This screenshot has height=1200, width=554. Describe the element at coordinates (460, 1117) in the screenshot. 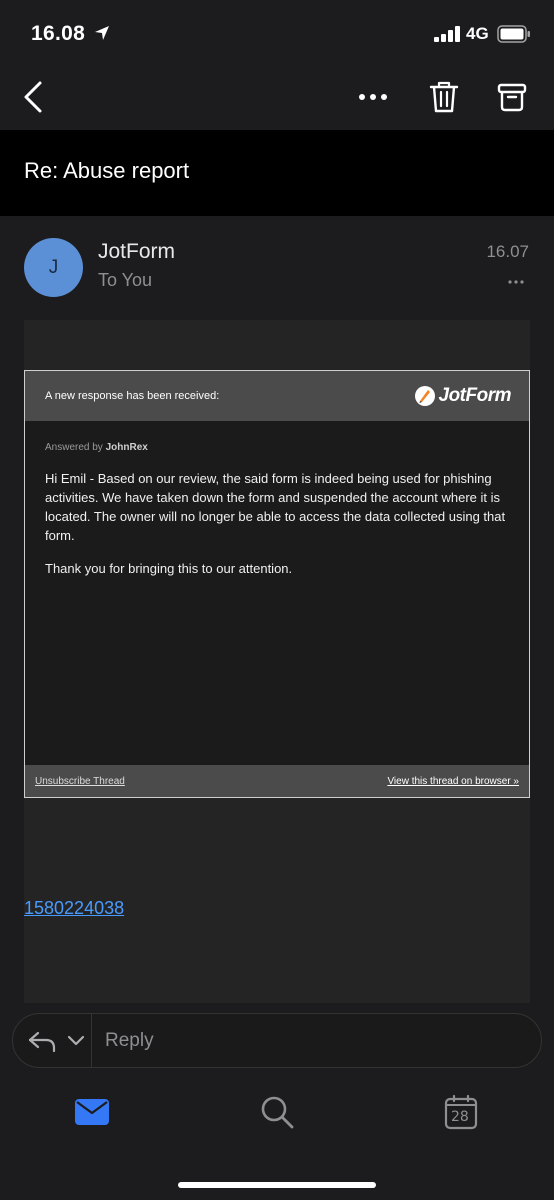

I see `calendar-day-number: 28` at that location.